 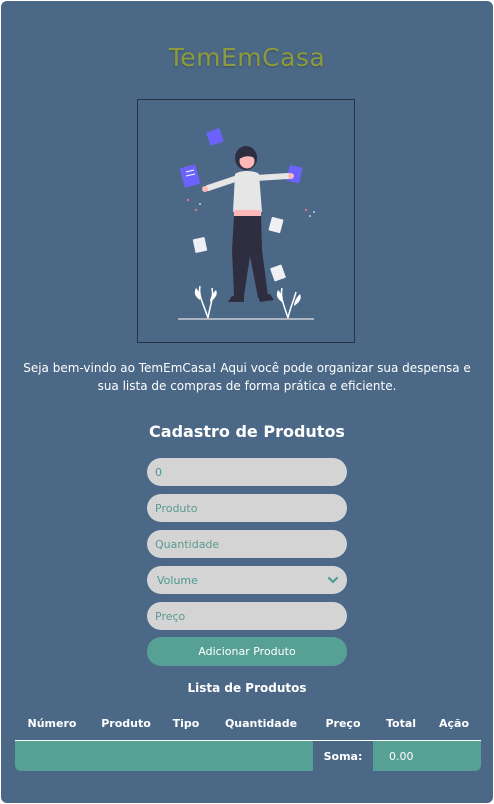 What do you see at coordinates (126, 723) in the screenshot?
I see `header-produto: Produto` at bounding box center [126, 723].